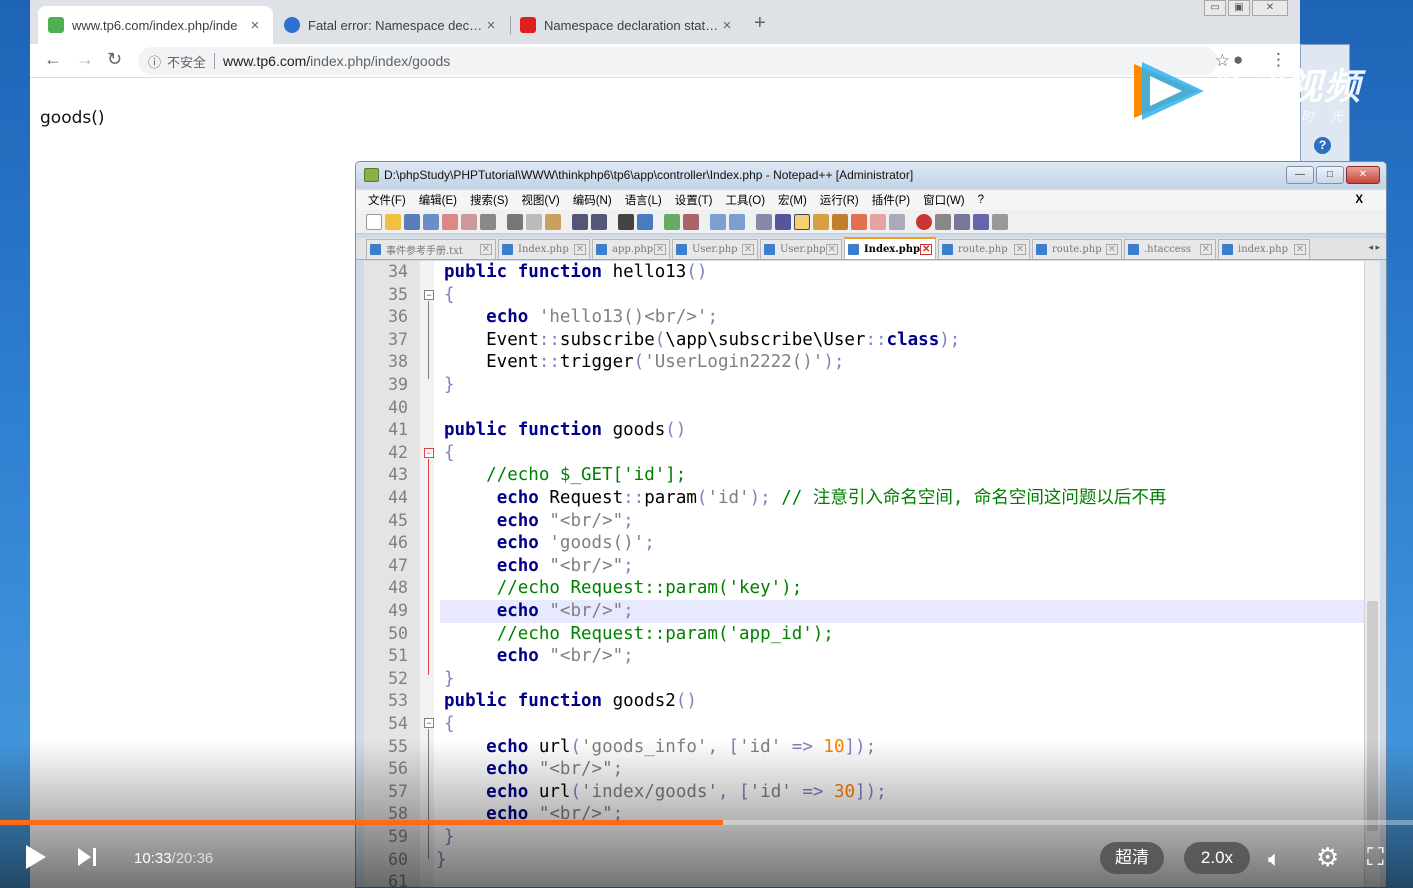 The width and height of the screenshot is (1413, 888). What do you see at coordinates (540, 200) in the screenshot?
I see `menu-view: 视图(V)` at bounding box center [540, 200].